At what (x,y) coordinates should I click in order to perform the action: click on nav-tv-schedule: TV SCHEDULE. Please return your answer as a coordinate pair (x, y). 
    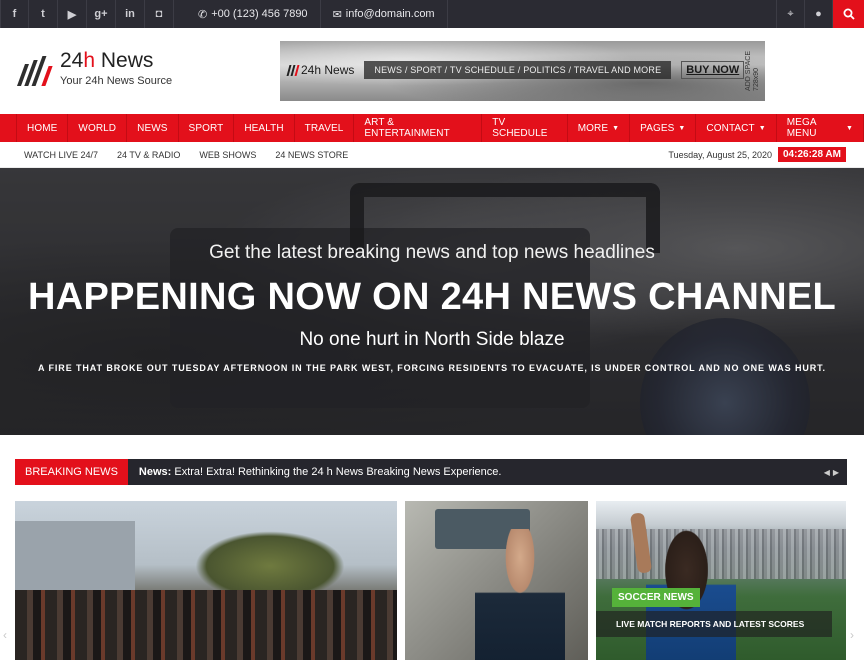
    Looking at the image, I should click on (525, 128).